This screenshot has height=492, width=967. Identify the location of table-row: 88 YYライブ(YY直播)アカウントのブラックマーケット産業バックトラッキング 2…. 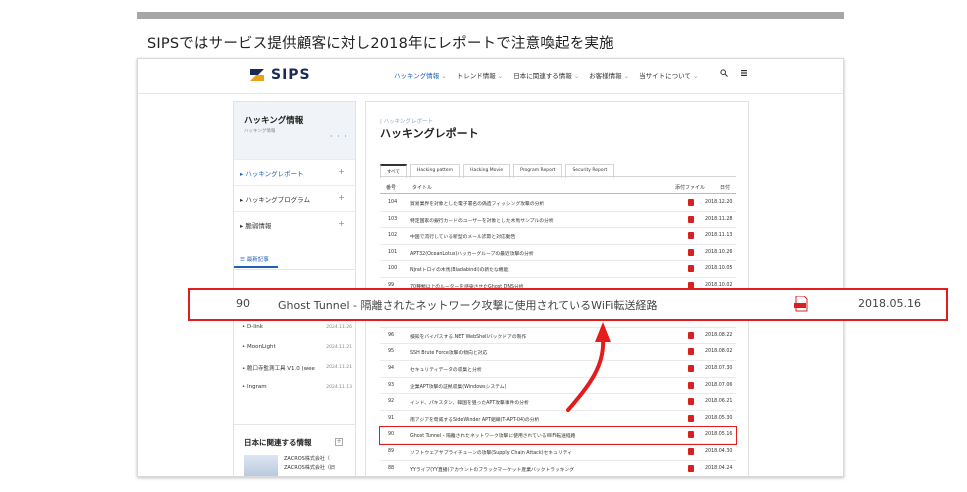
(558, 468).